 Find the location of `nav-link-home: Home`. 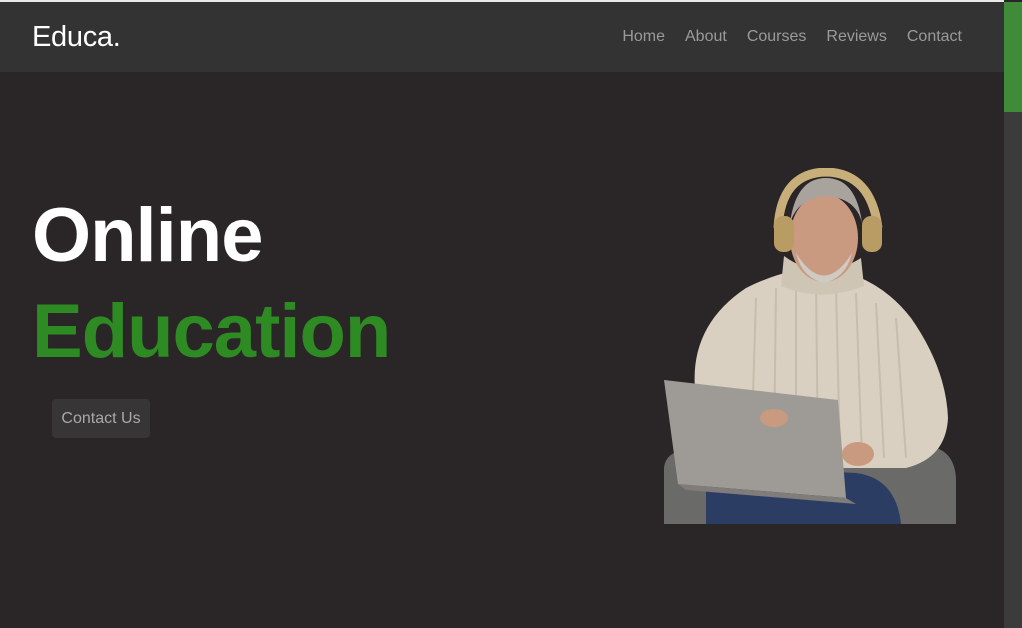

nav-link-home: Home is located at coordinates (643, 37).